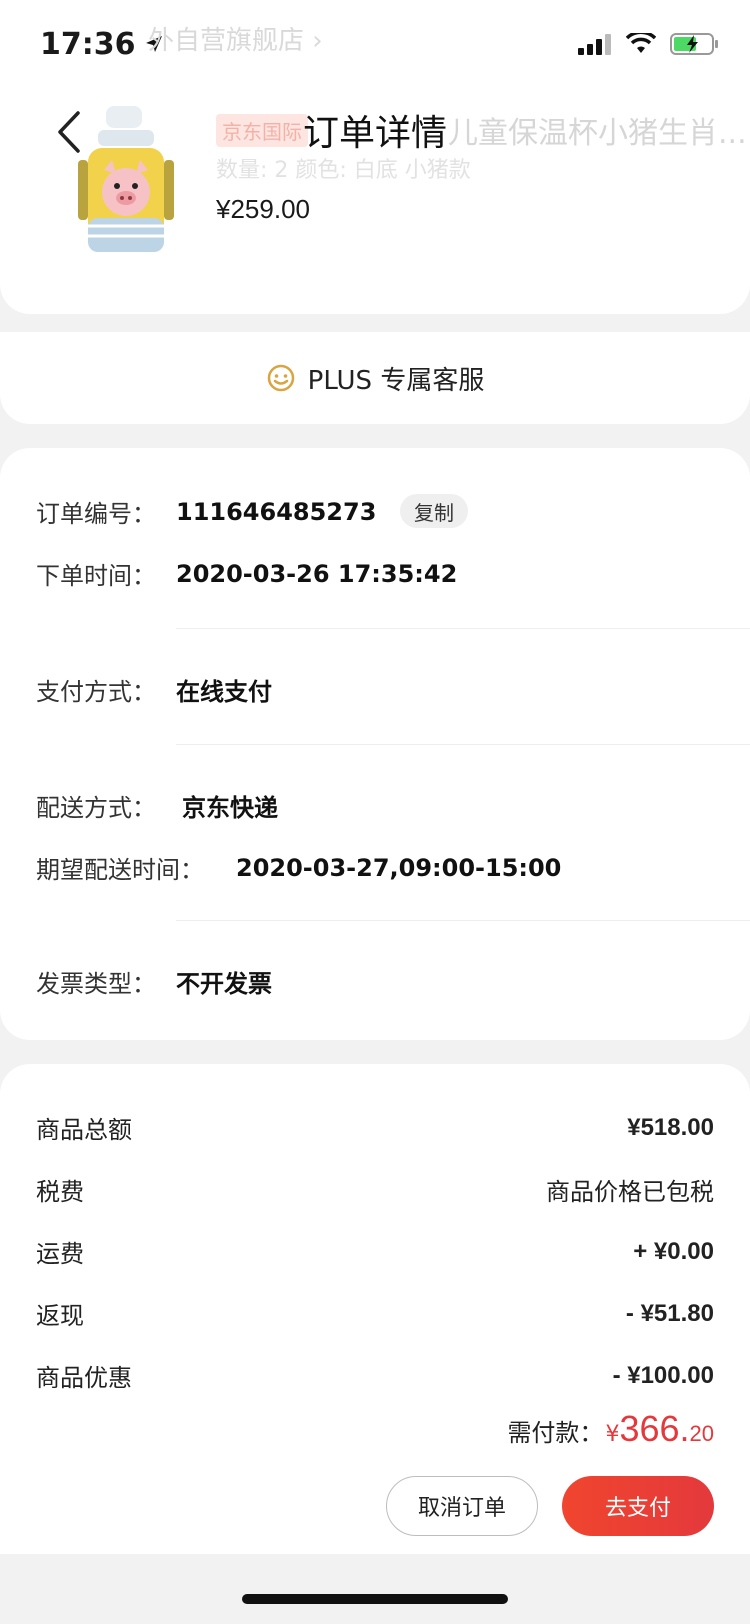  I want to click on cellular-signal-icon, so click(594, 44).